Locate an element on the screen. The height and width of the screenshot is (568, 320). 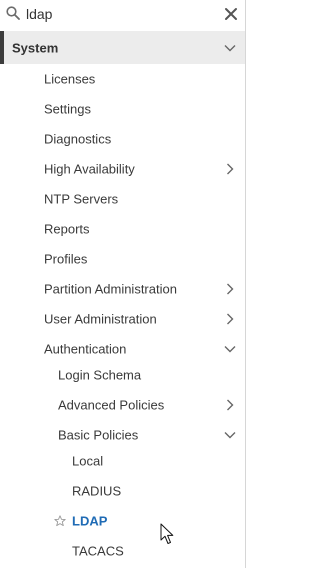
search-input is located at coordinates (121, 14).